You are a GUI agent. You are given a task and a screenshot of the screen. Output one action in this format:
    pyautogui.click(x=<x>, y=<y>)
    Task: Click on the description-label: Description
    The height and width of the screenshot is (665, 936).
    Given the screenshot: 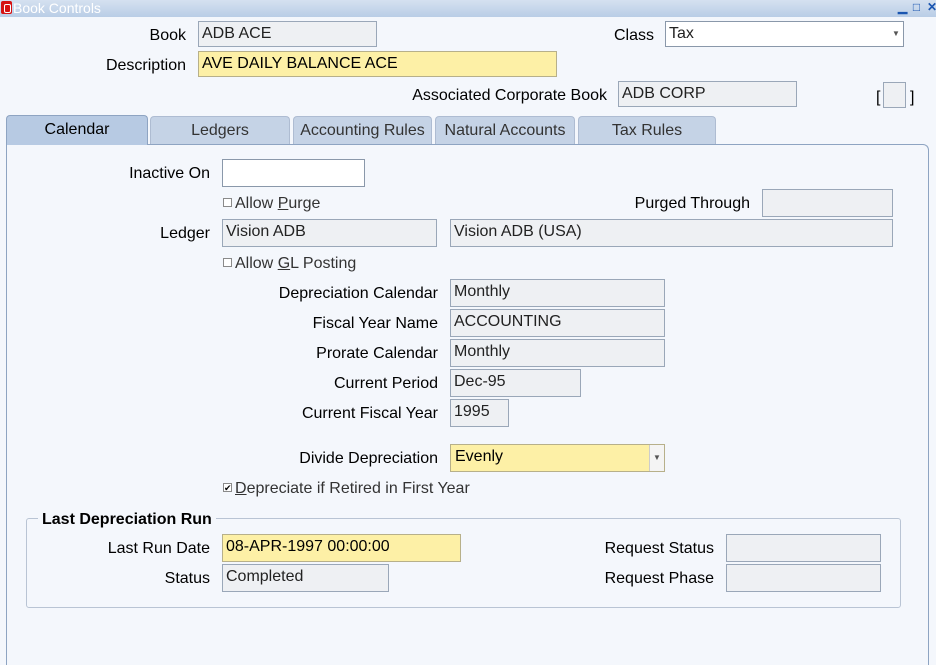 What is the action you would take?
    pyautogui.click(x=145, y=65)
    